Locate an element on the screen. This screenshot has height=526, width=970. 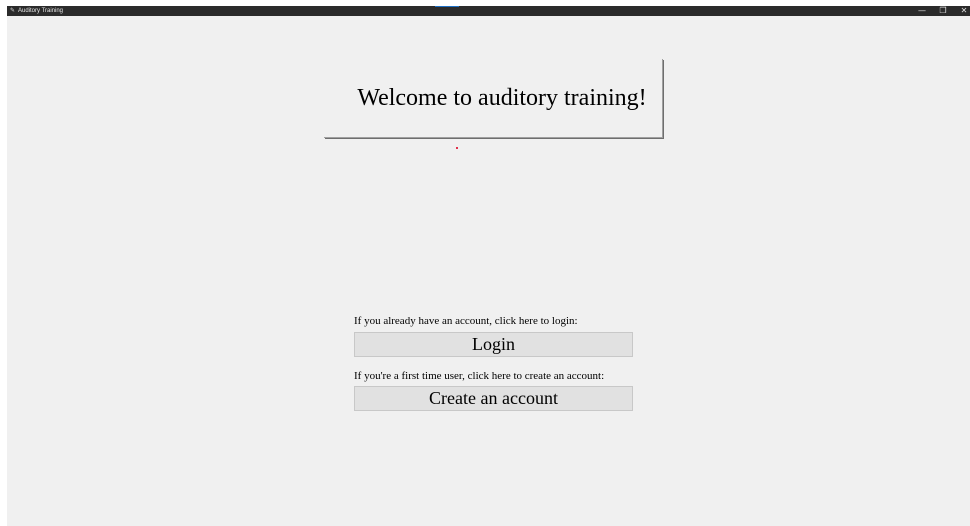
welcome-heading: Welcome to auditory training! is located at coordinates (502, 97).